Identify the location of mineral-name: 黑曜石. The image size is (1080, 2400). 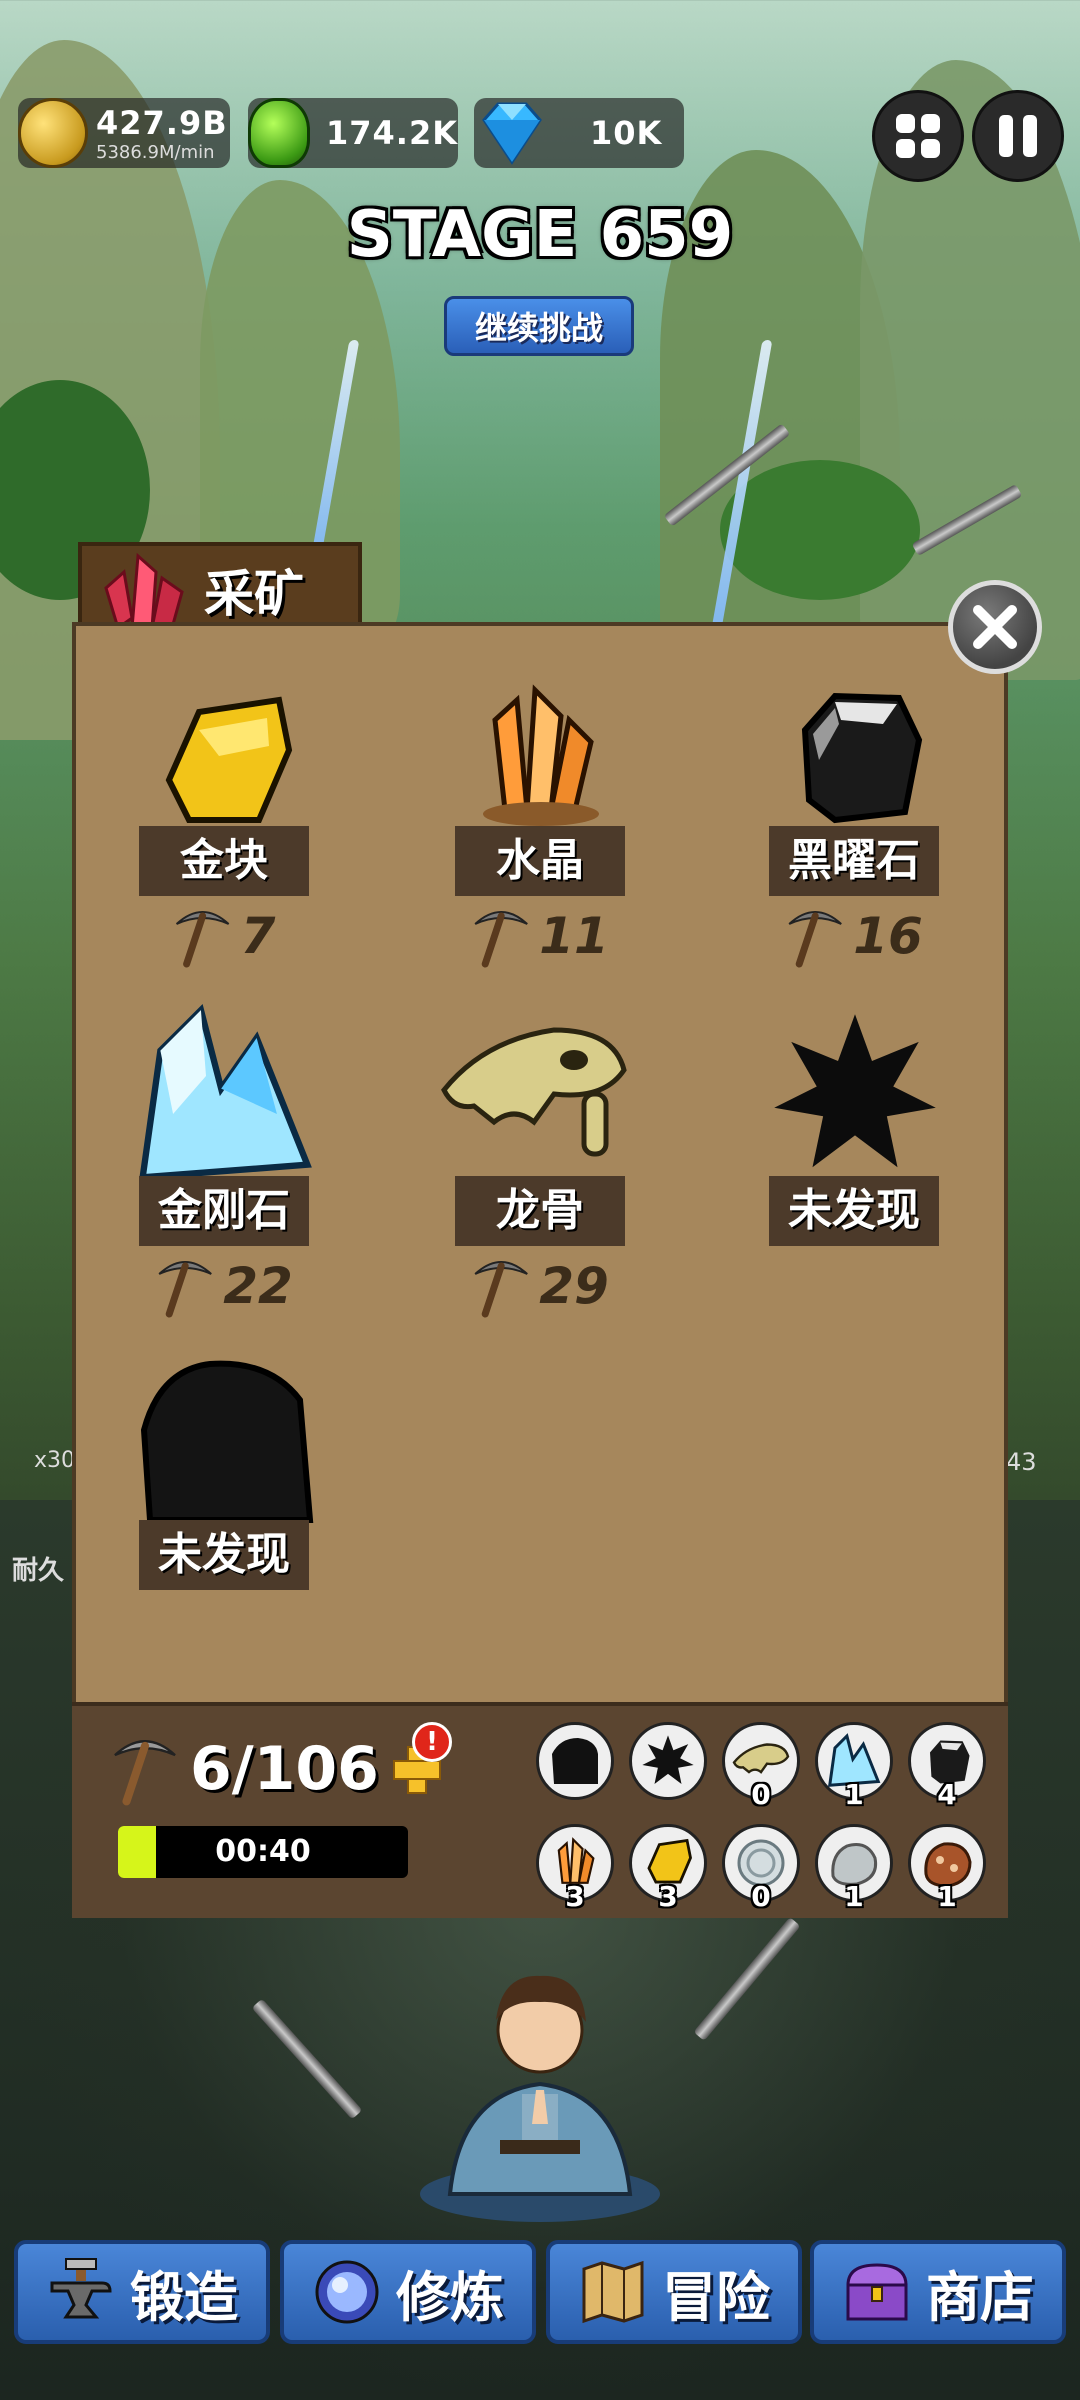
(854, 861).